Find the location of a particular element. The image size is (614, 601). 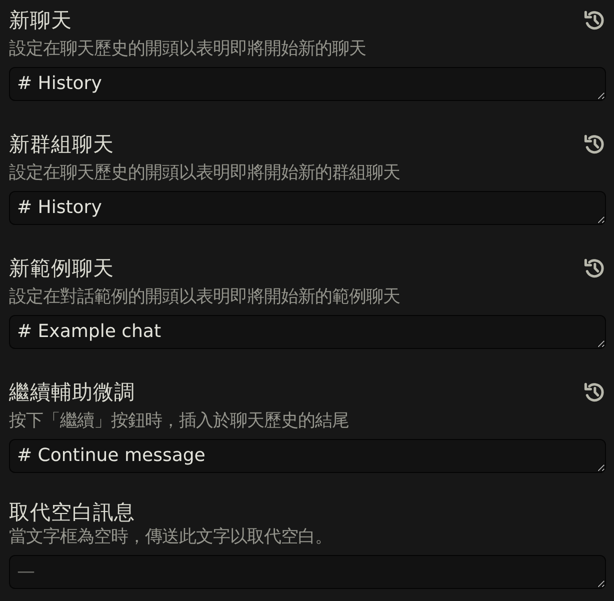

text-field: # Example chat is located at coordinates (307, 332).